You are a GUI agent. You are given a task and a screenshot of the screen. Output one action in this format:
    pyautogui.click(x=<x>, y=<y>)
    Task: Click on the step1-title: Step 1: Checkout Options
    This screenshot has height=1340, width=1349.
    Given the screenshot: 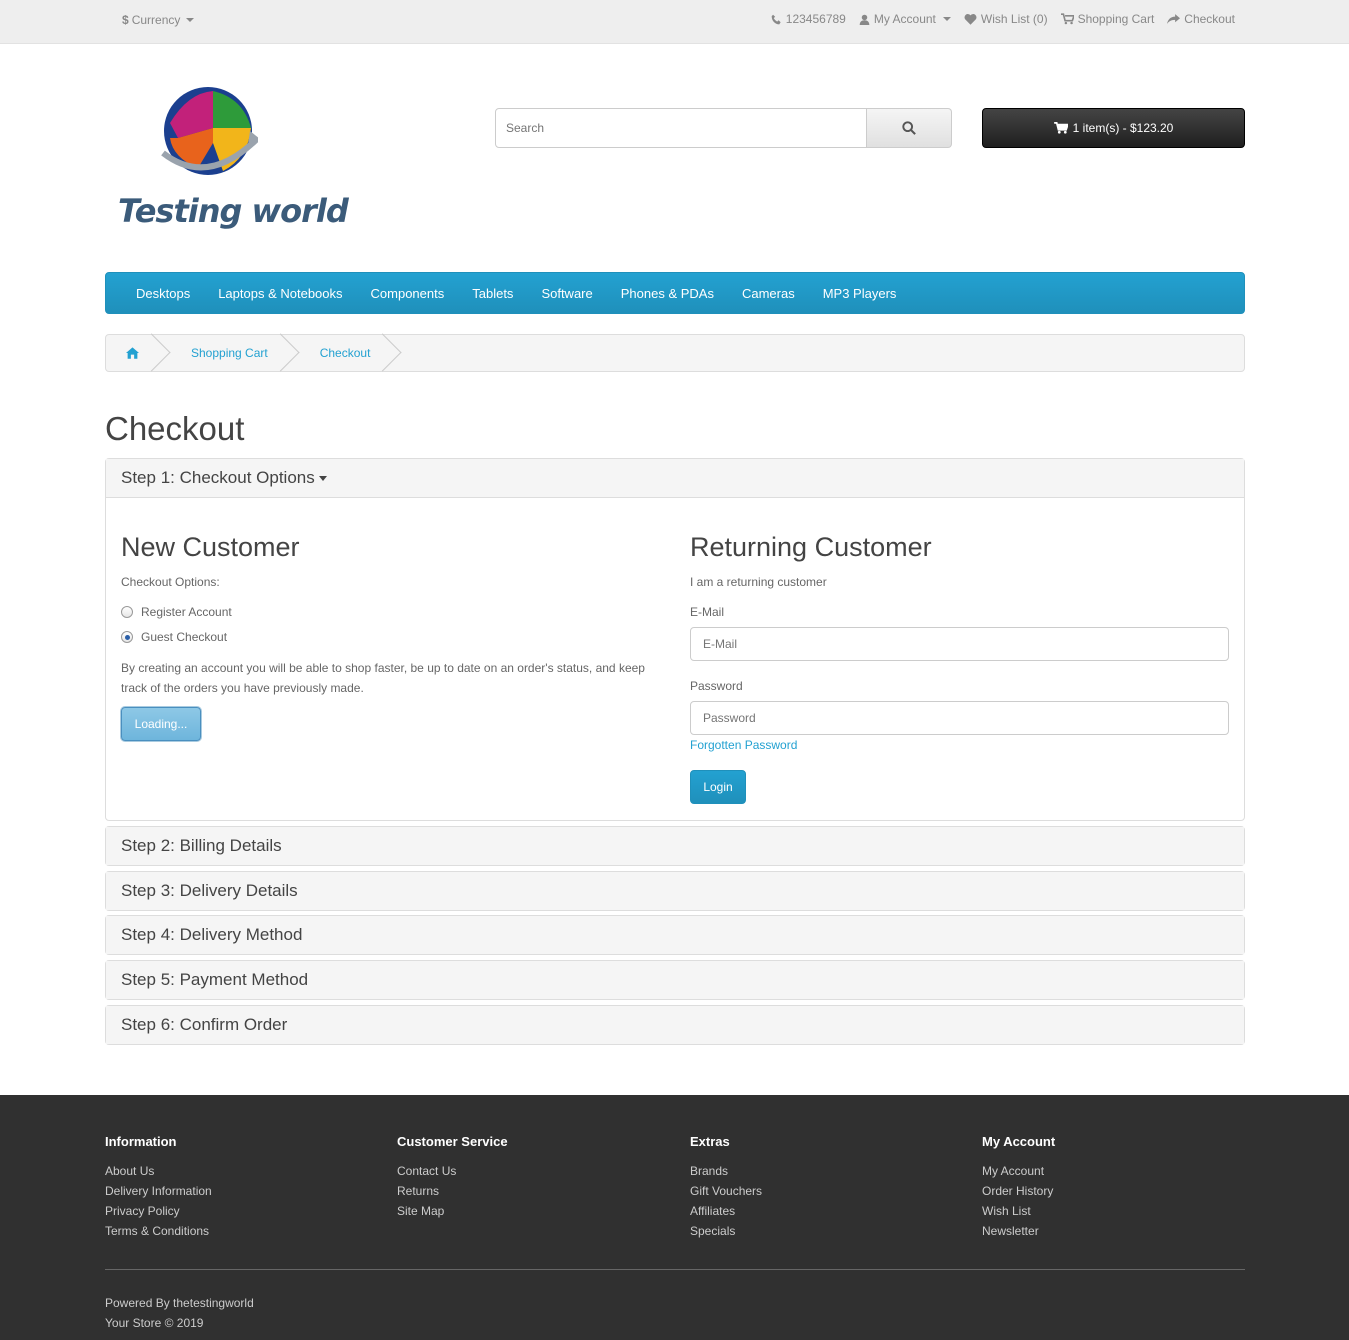 What is the action you would take?
    pyautogui.click(x=218, y=477)
    